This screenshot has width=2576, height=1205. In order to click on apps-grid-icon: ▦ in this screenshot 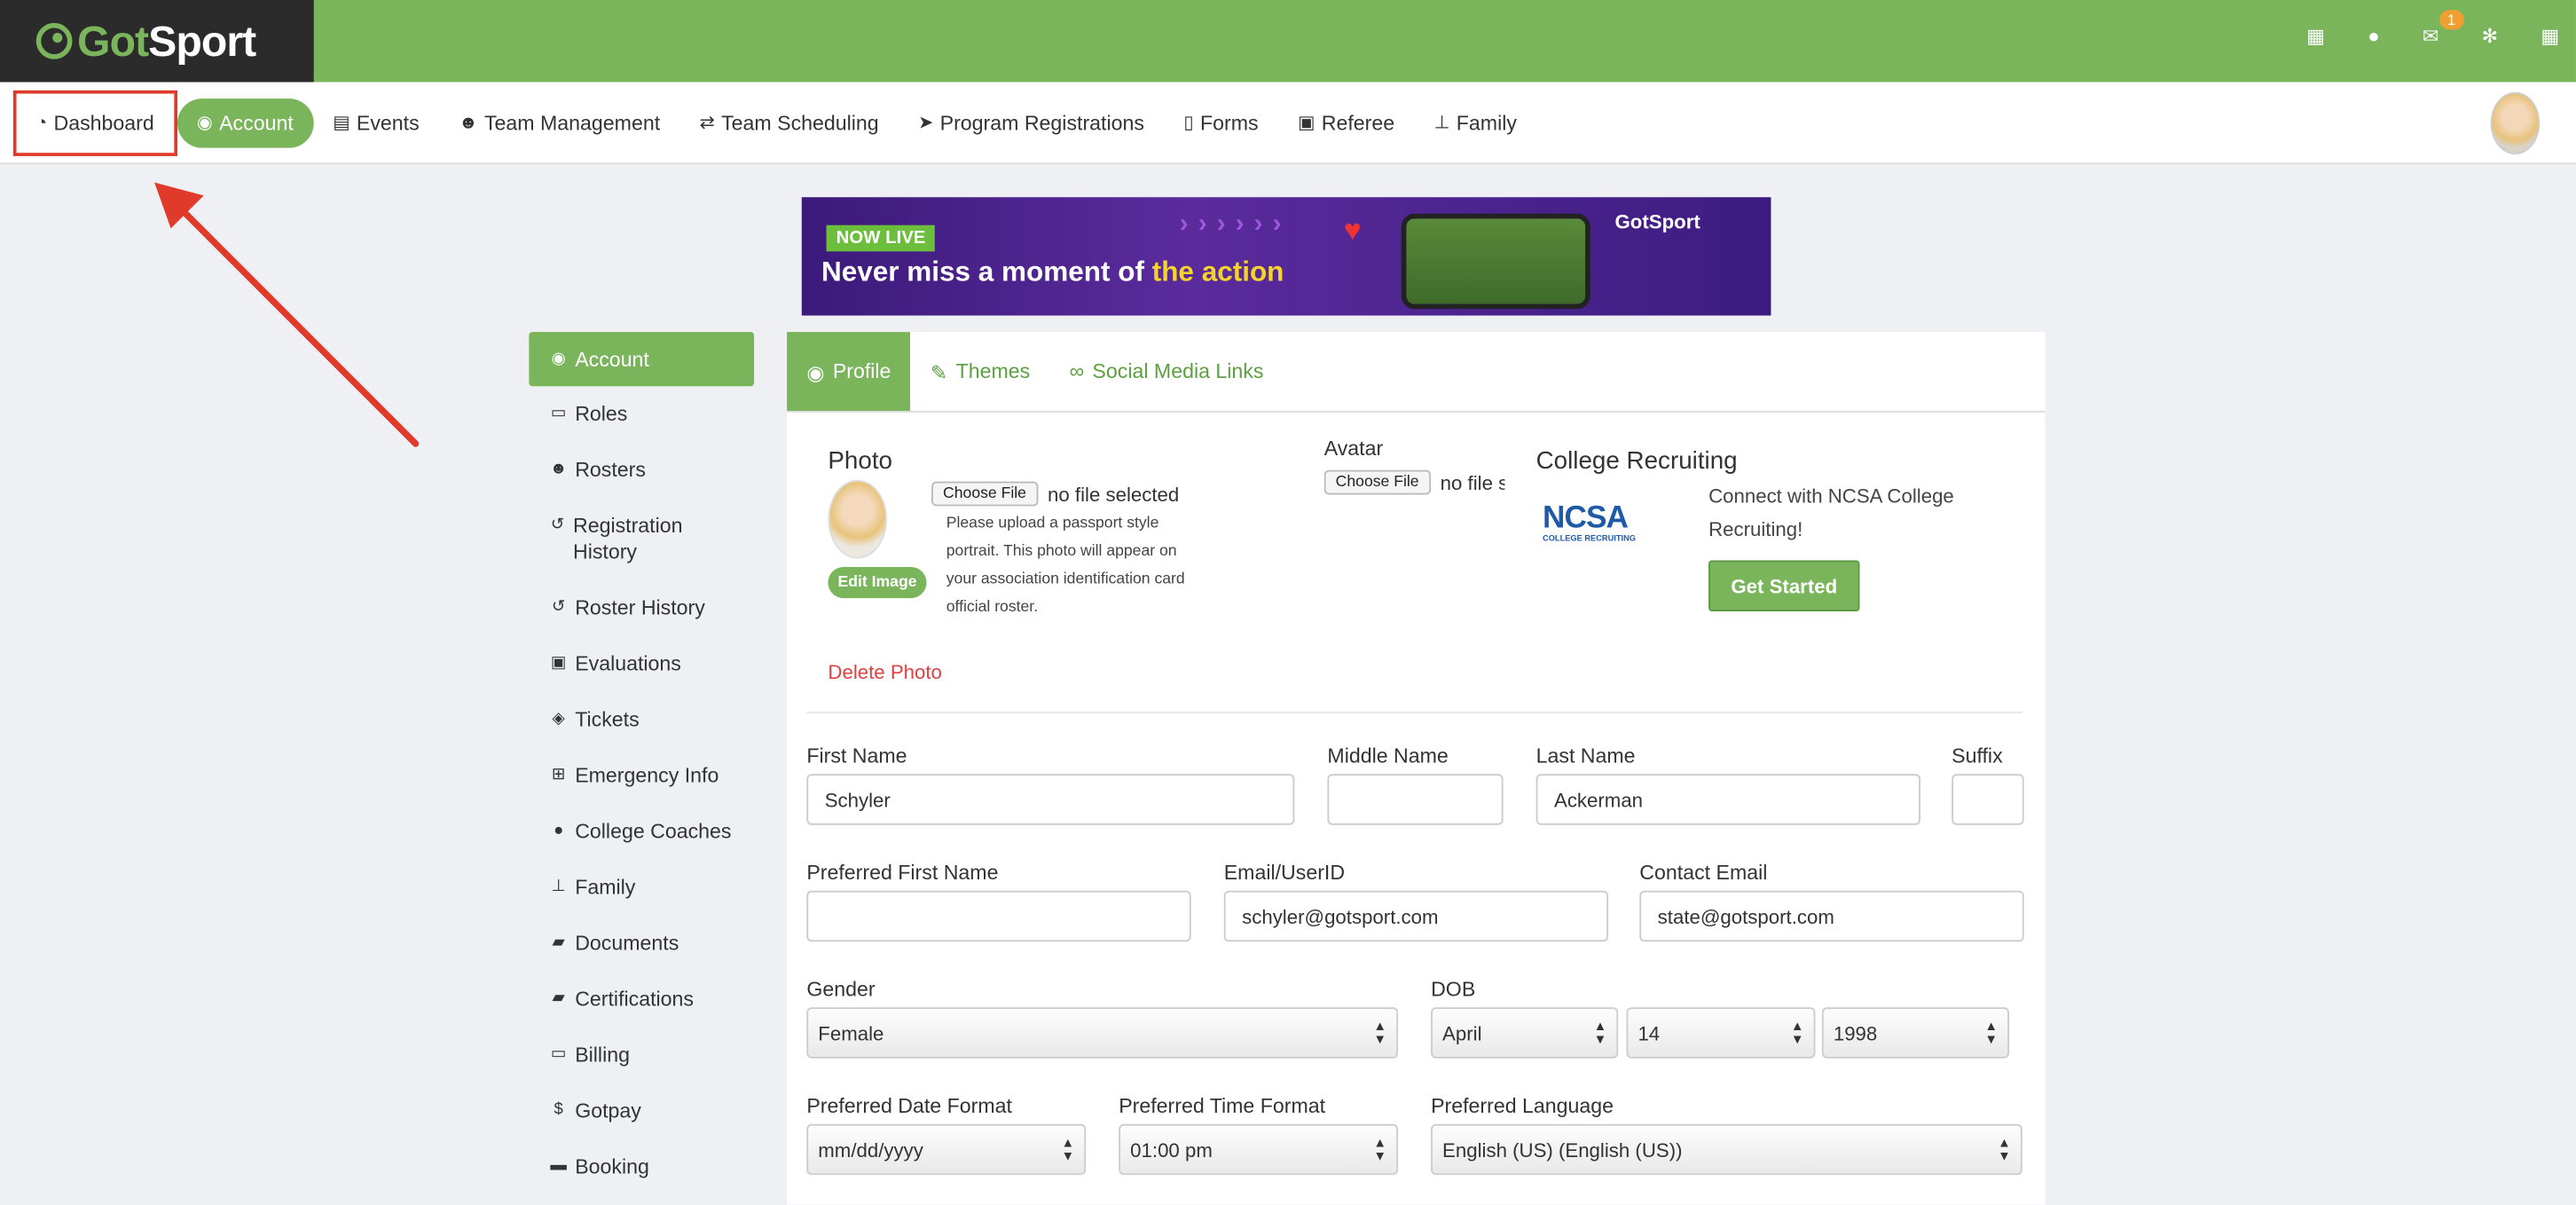, I will do `click(2550, 36)`.